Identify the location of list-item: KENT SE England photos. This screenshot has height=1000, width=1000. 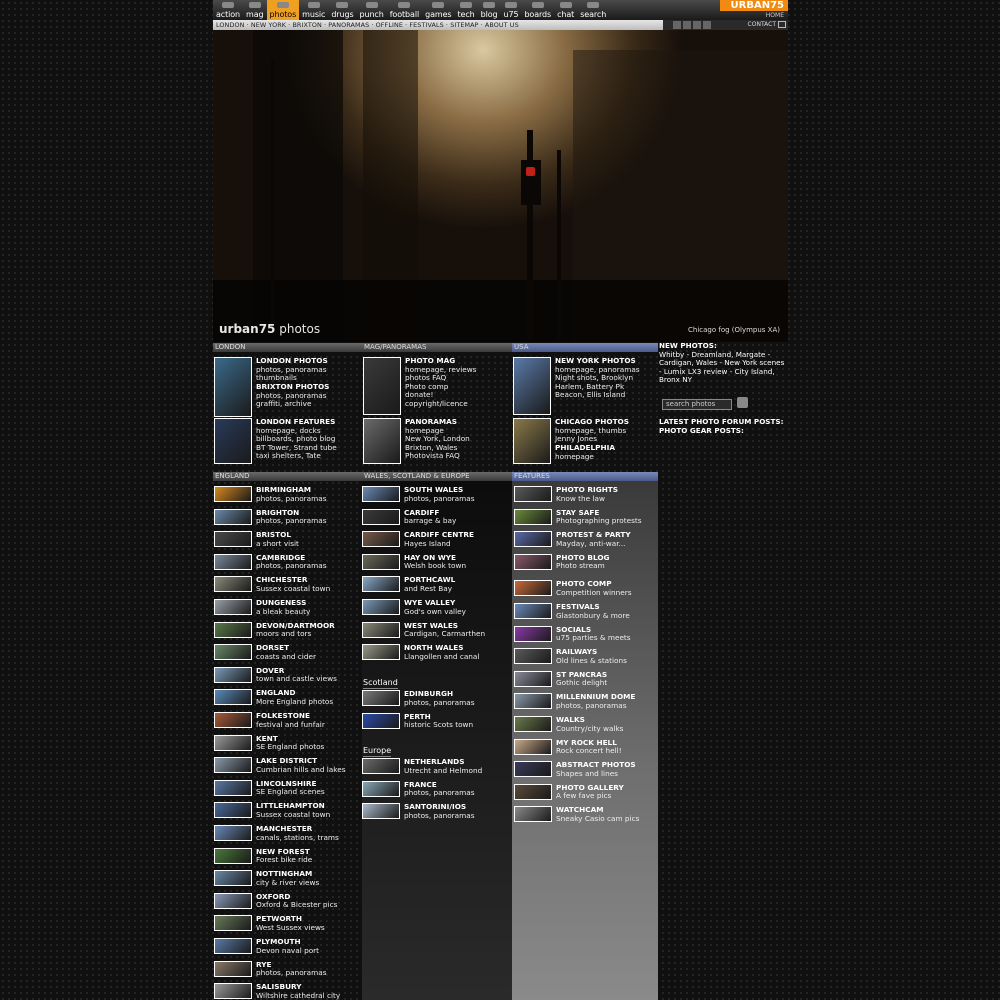
(269, 743).